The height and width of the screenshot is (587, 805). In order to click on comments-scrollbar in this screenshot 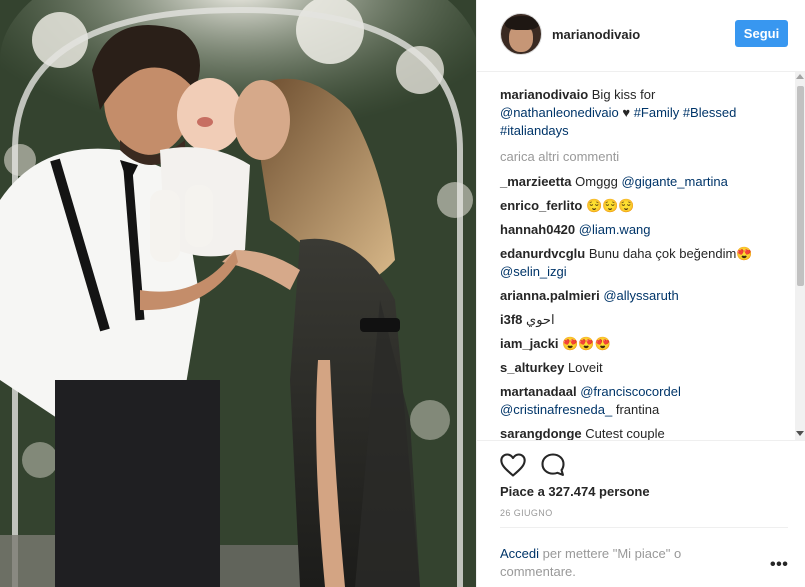, I will do `click(800, 256)`.